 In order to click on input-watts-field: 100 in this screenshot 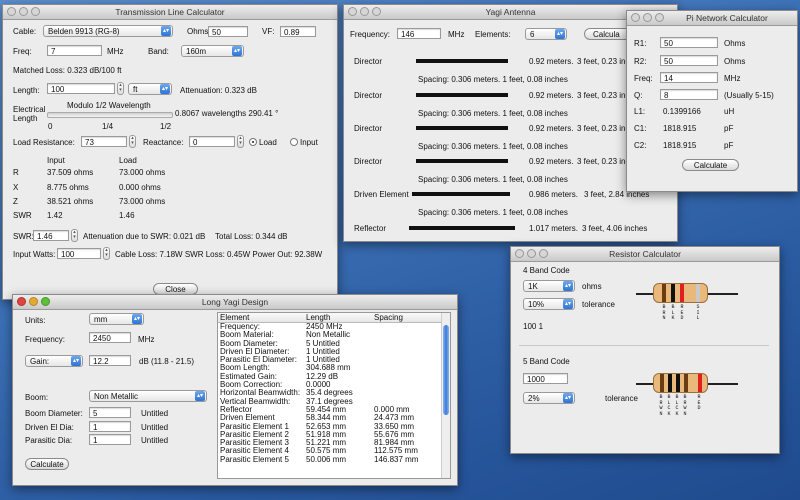, I will do `click(79, 253)`.